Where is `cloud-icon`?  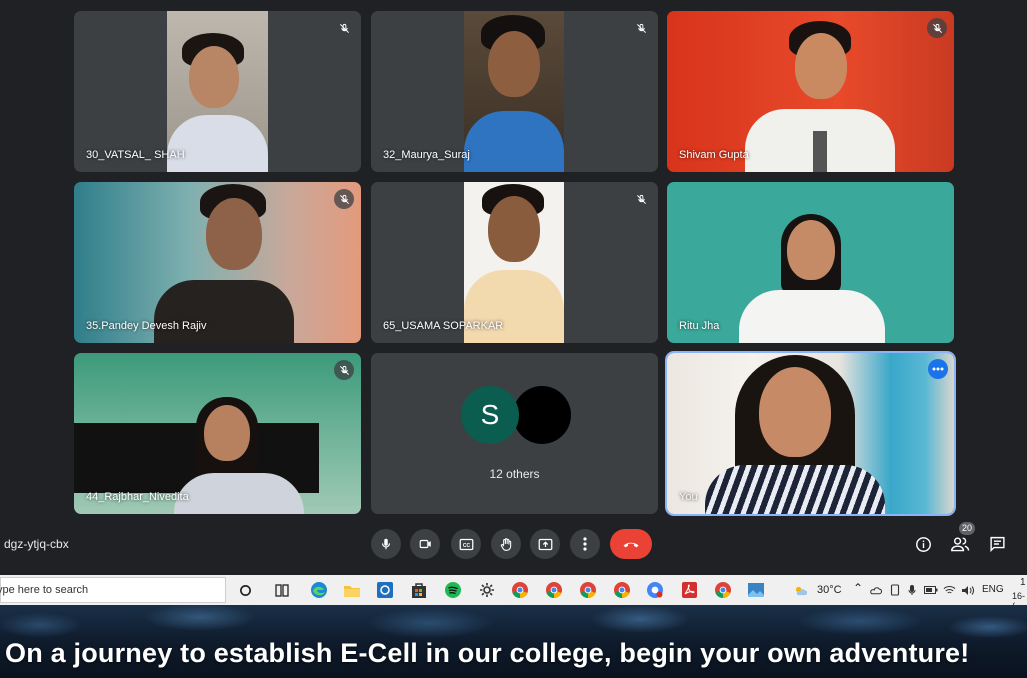
cloud-icon is located at coordinates (875, 590).